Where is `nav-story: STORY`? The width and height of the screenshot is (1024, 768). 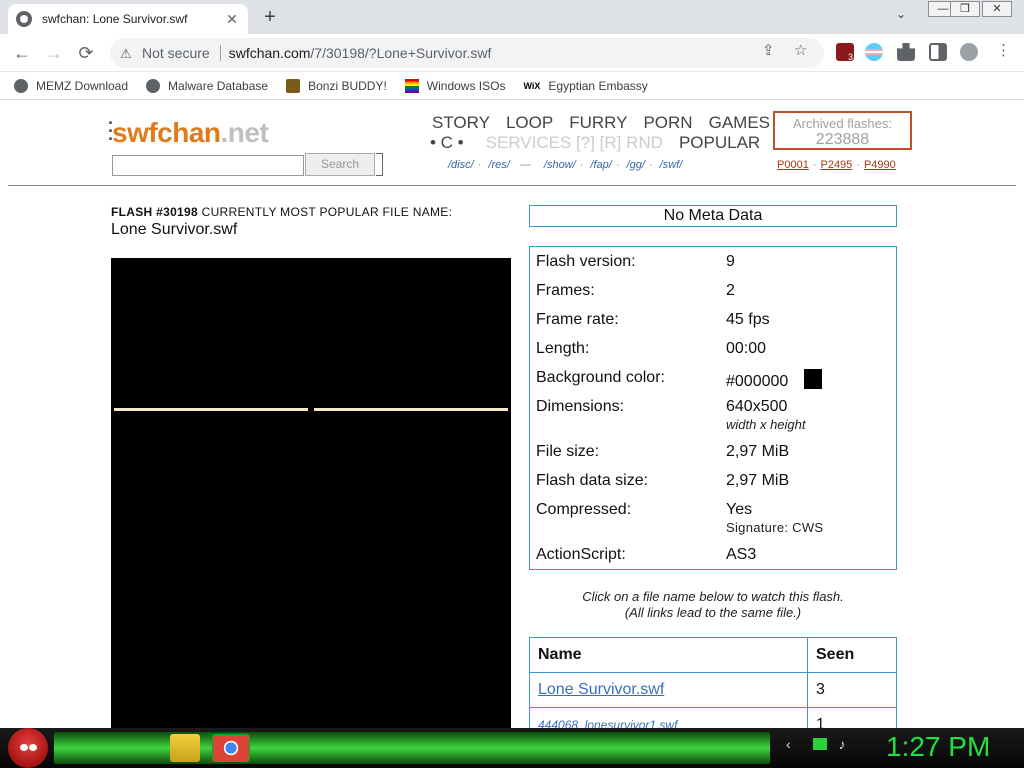
nav-story: STORY is located at coordinates (461, 123).